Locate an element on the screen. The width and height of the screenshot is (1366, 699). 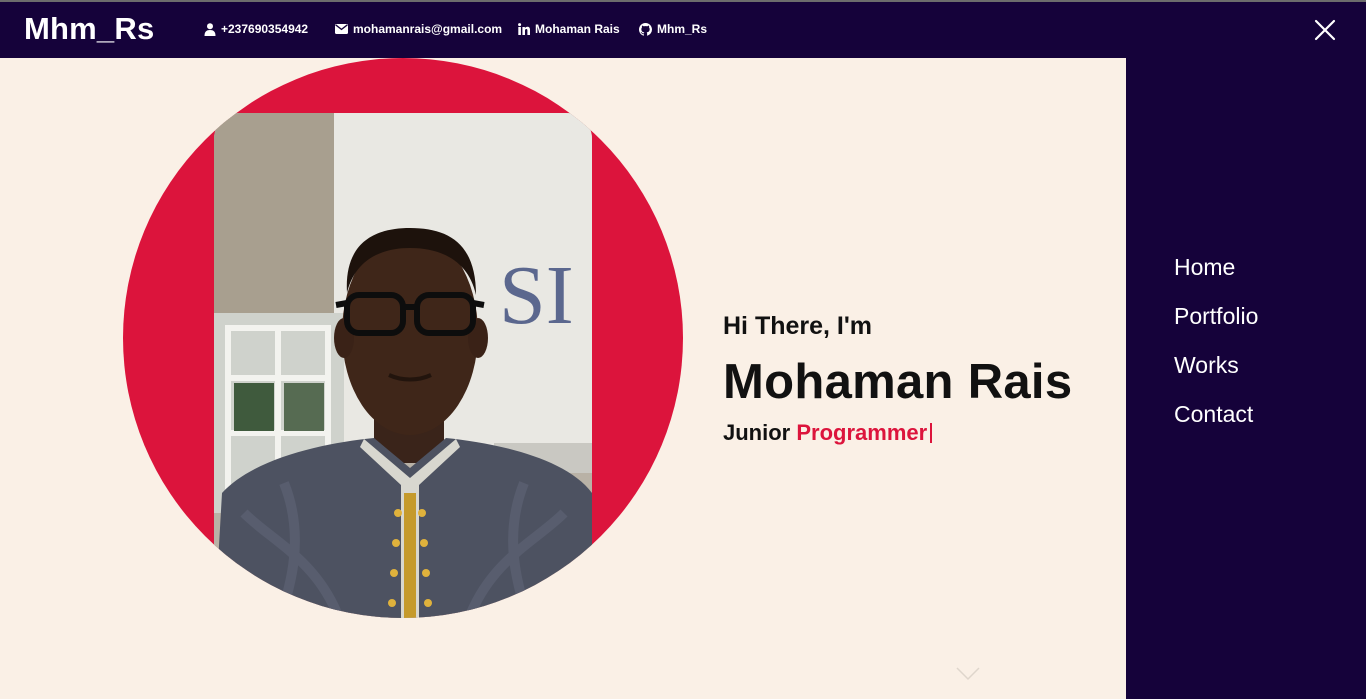
role-prefix: Junior is located at coordinates (757, 432).